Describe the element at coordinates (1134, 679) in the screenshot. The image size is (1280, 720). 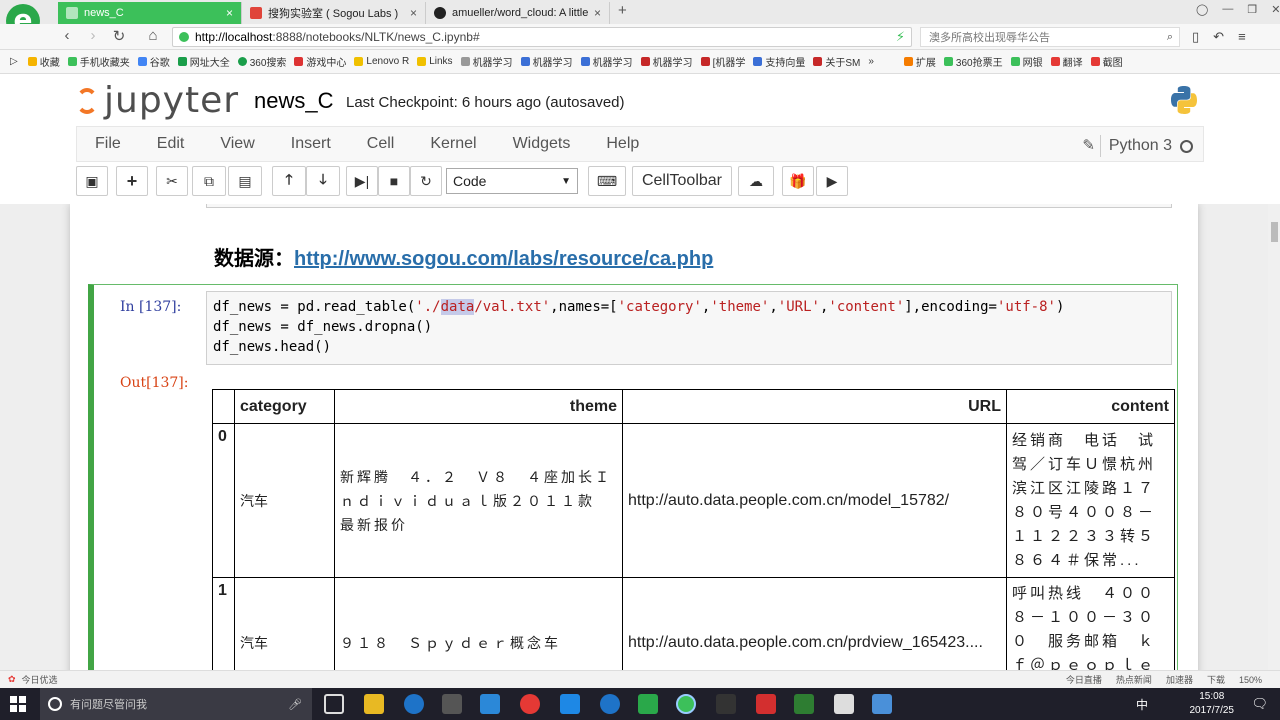
I see `status-item: 热点新闻` at that location.